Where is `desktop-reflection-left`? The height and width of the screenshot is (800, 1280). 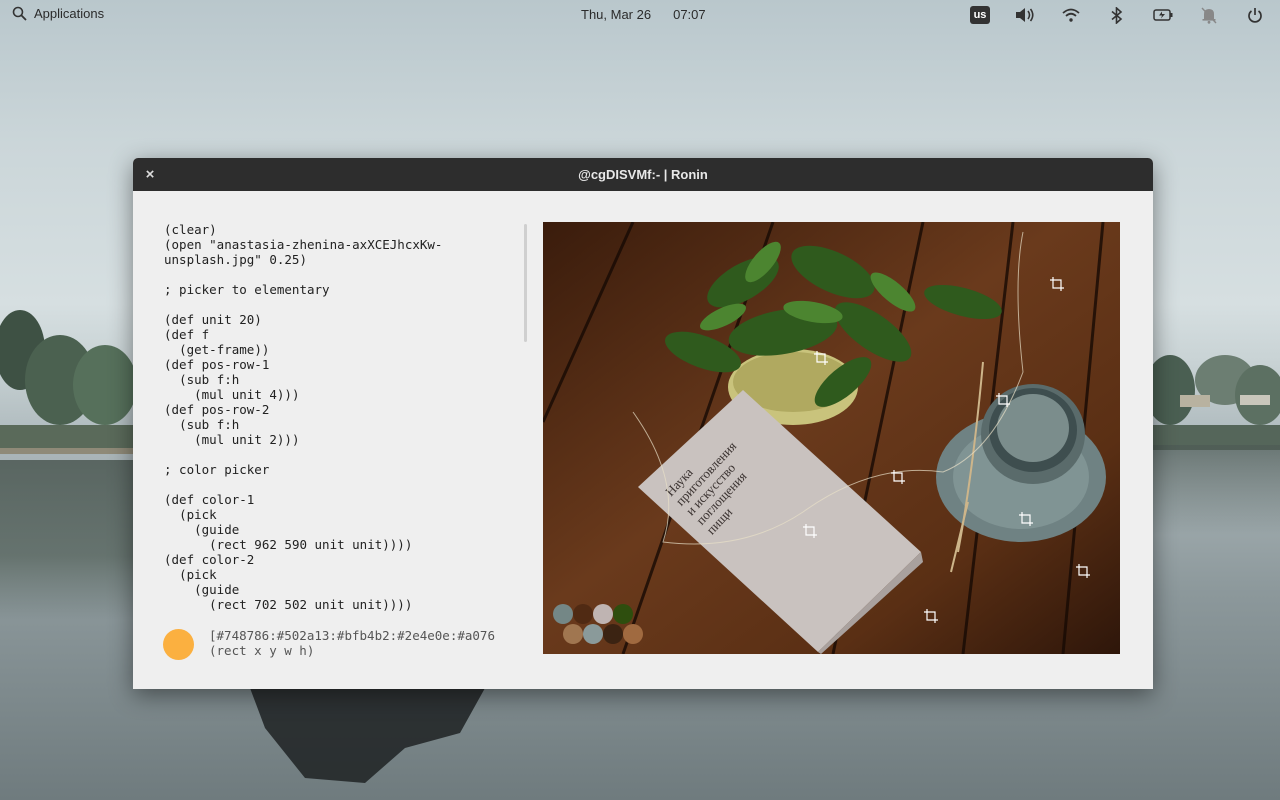
desktop-reflection-left is located at coordinates (67, 540).